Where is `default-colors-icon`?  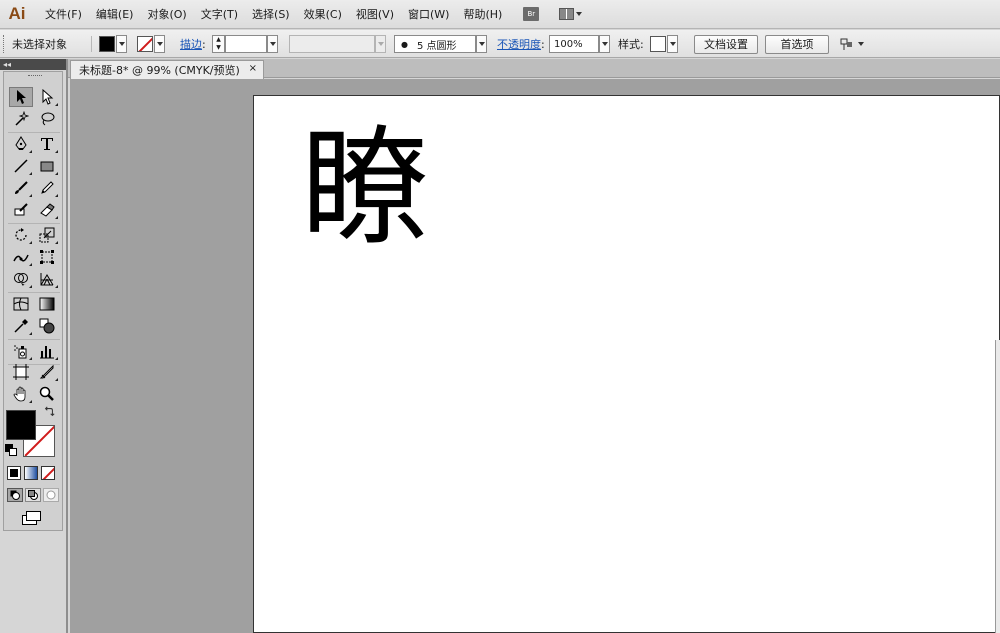 default-colors-icon is located at coordinates (11, 450).